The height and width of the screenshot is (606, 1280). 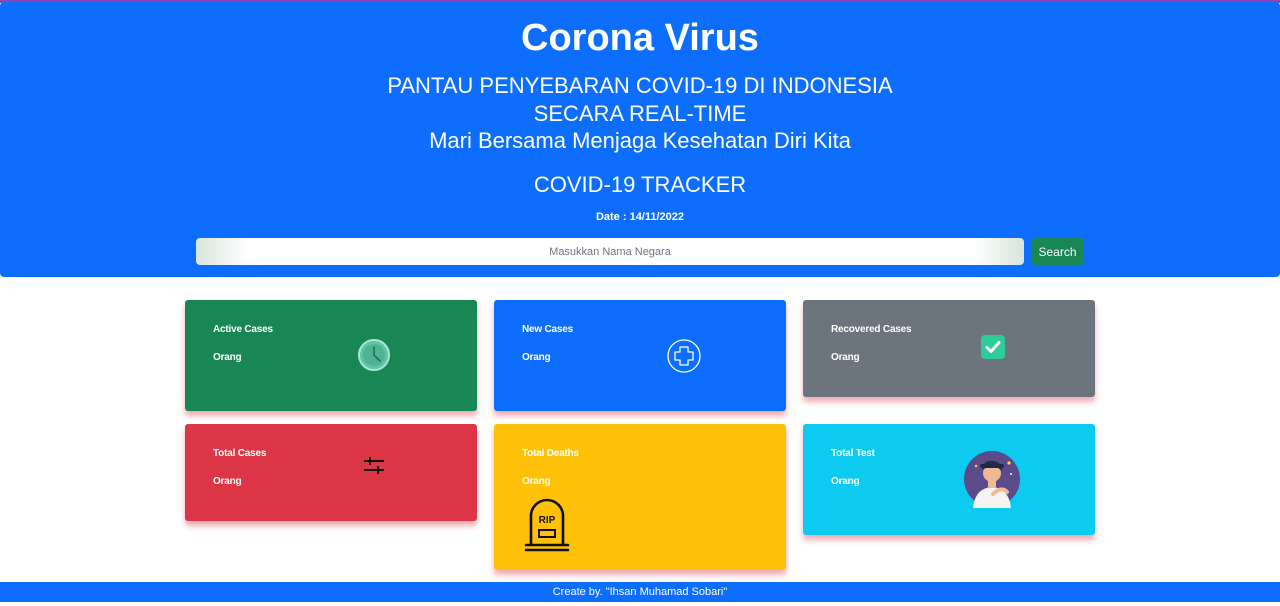 I want to click on svg-text: RIP, so click(x=547, y=520).